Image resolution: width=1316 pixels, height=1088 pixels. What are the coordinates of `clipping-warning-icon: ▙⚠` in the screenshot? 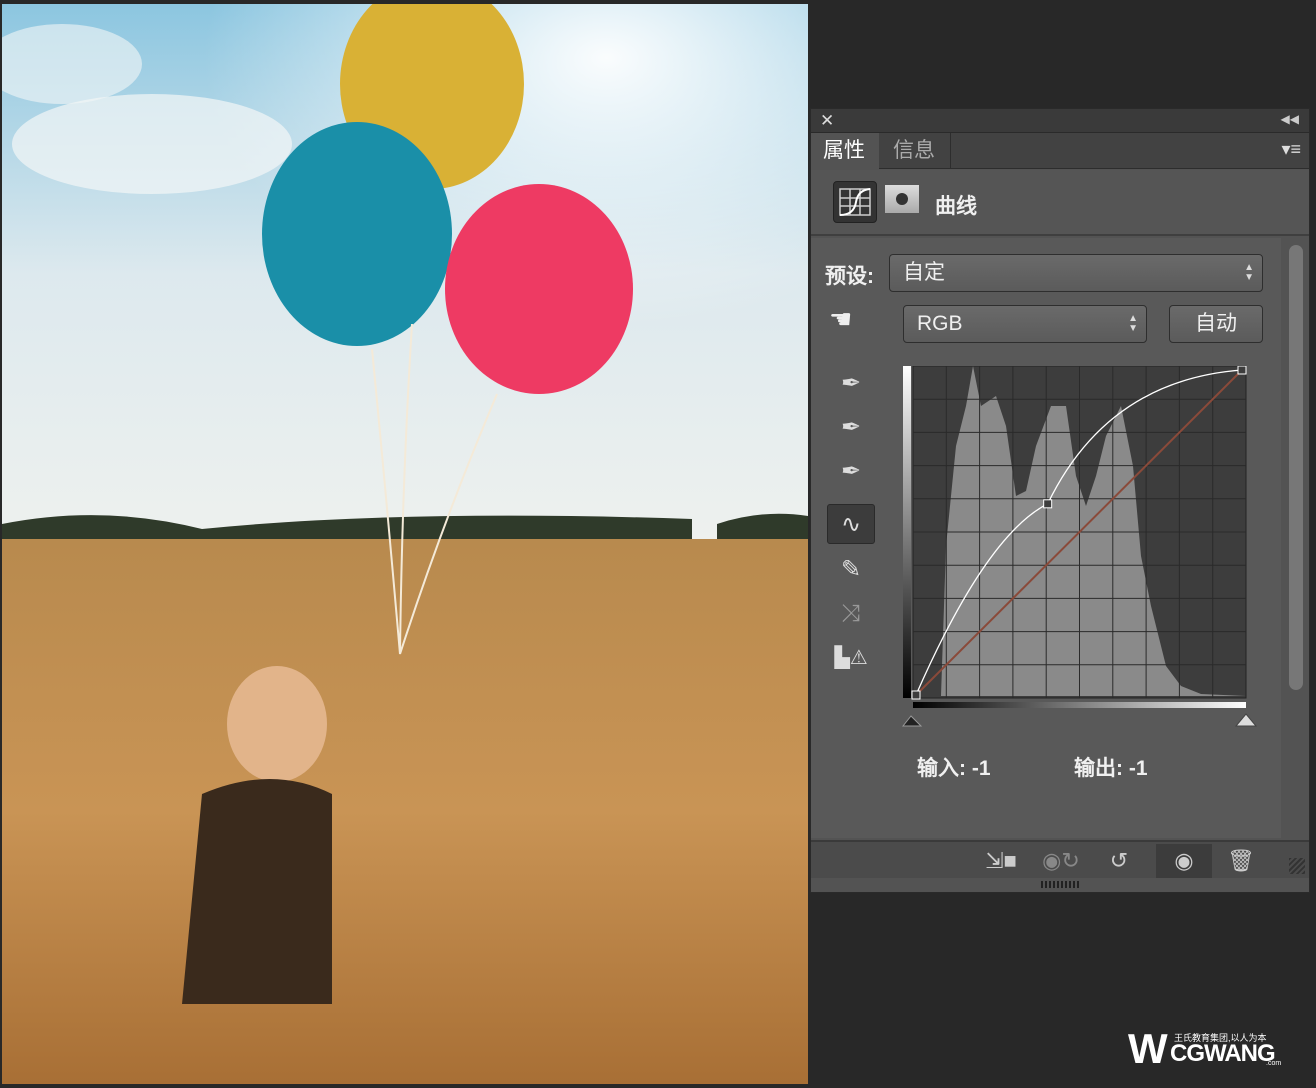 It's located at (851, 658).